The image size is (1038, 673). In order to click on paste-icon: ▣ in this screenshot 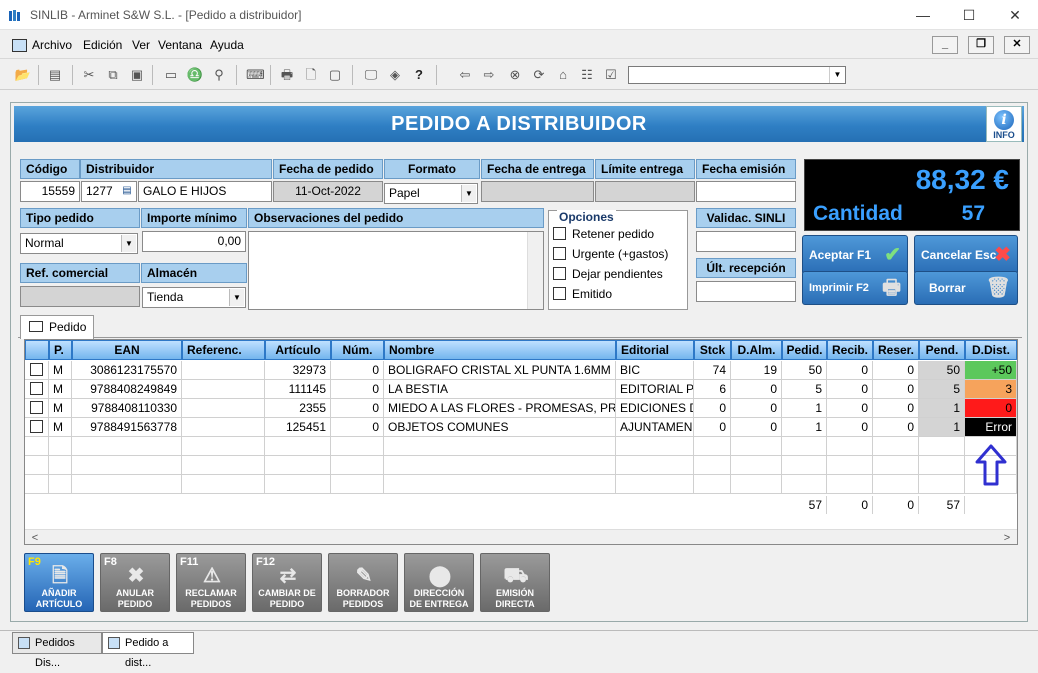, I will do `click(137, 75)`.